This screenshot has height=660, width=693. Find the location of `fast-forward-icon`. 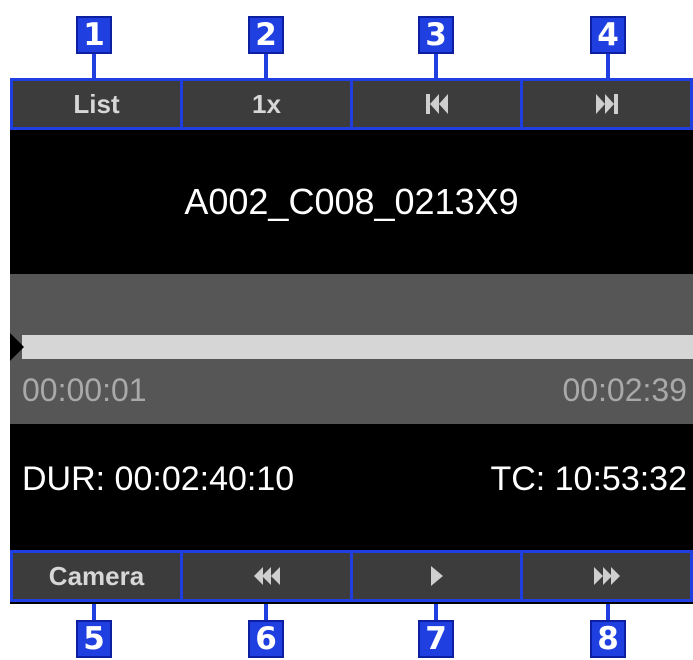

fast-forward-icon is located at coordinates (606, 576).